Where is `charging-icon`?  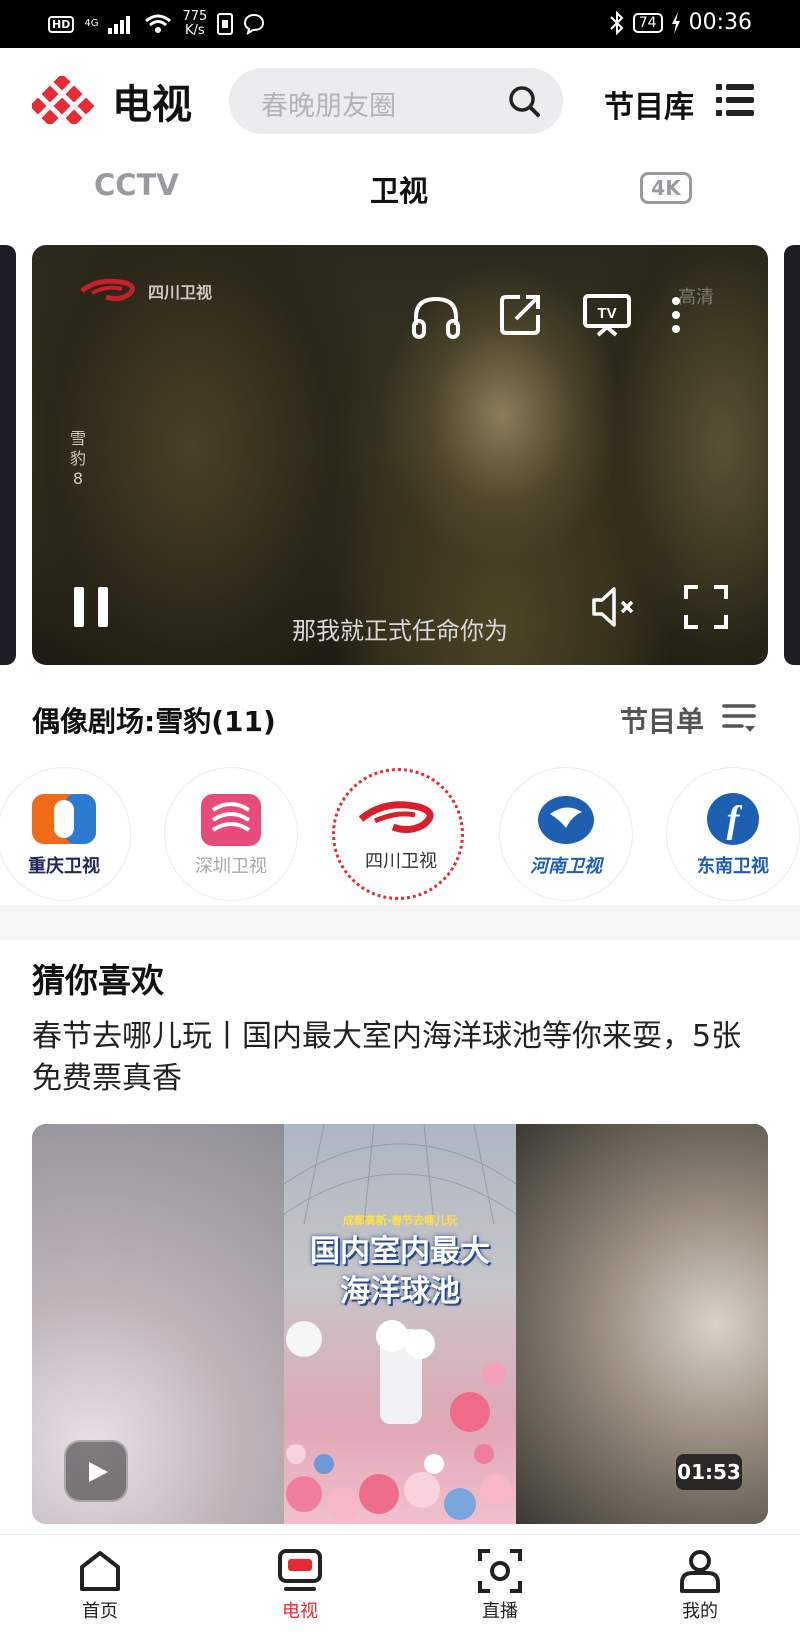
charging-icon is located at coordinates (675, 22).